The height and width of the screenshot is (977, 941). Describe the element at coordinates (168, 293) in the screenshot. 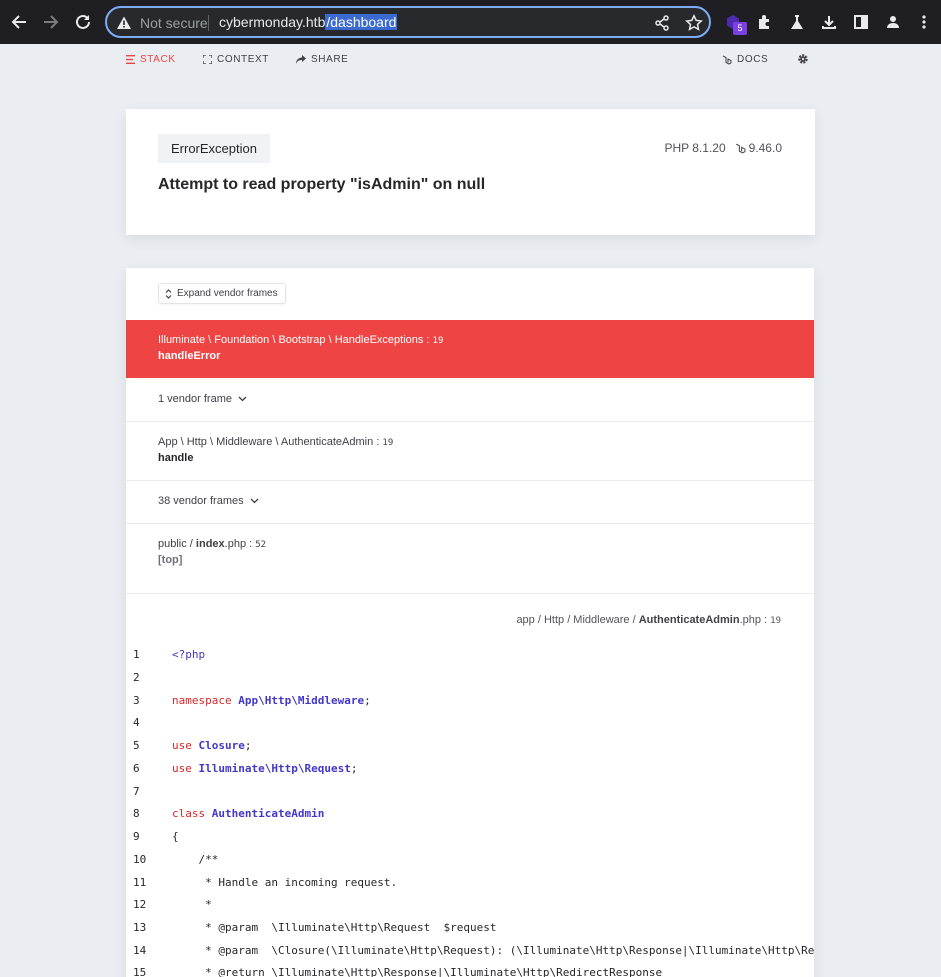

I see `chevron-up-down-icon` at that location.